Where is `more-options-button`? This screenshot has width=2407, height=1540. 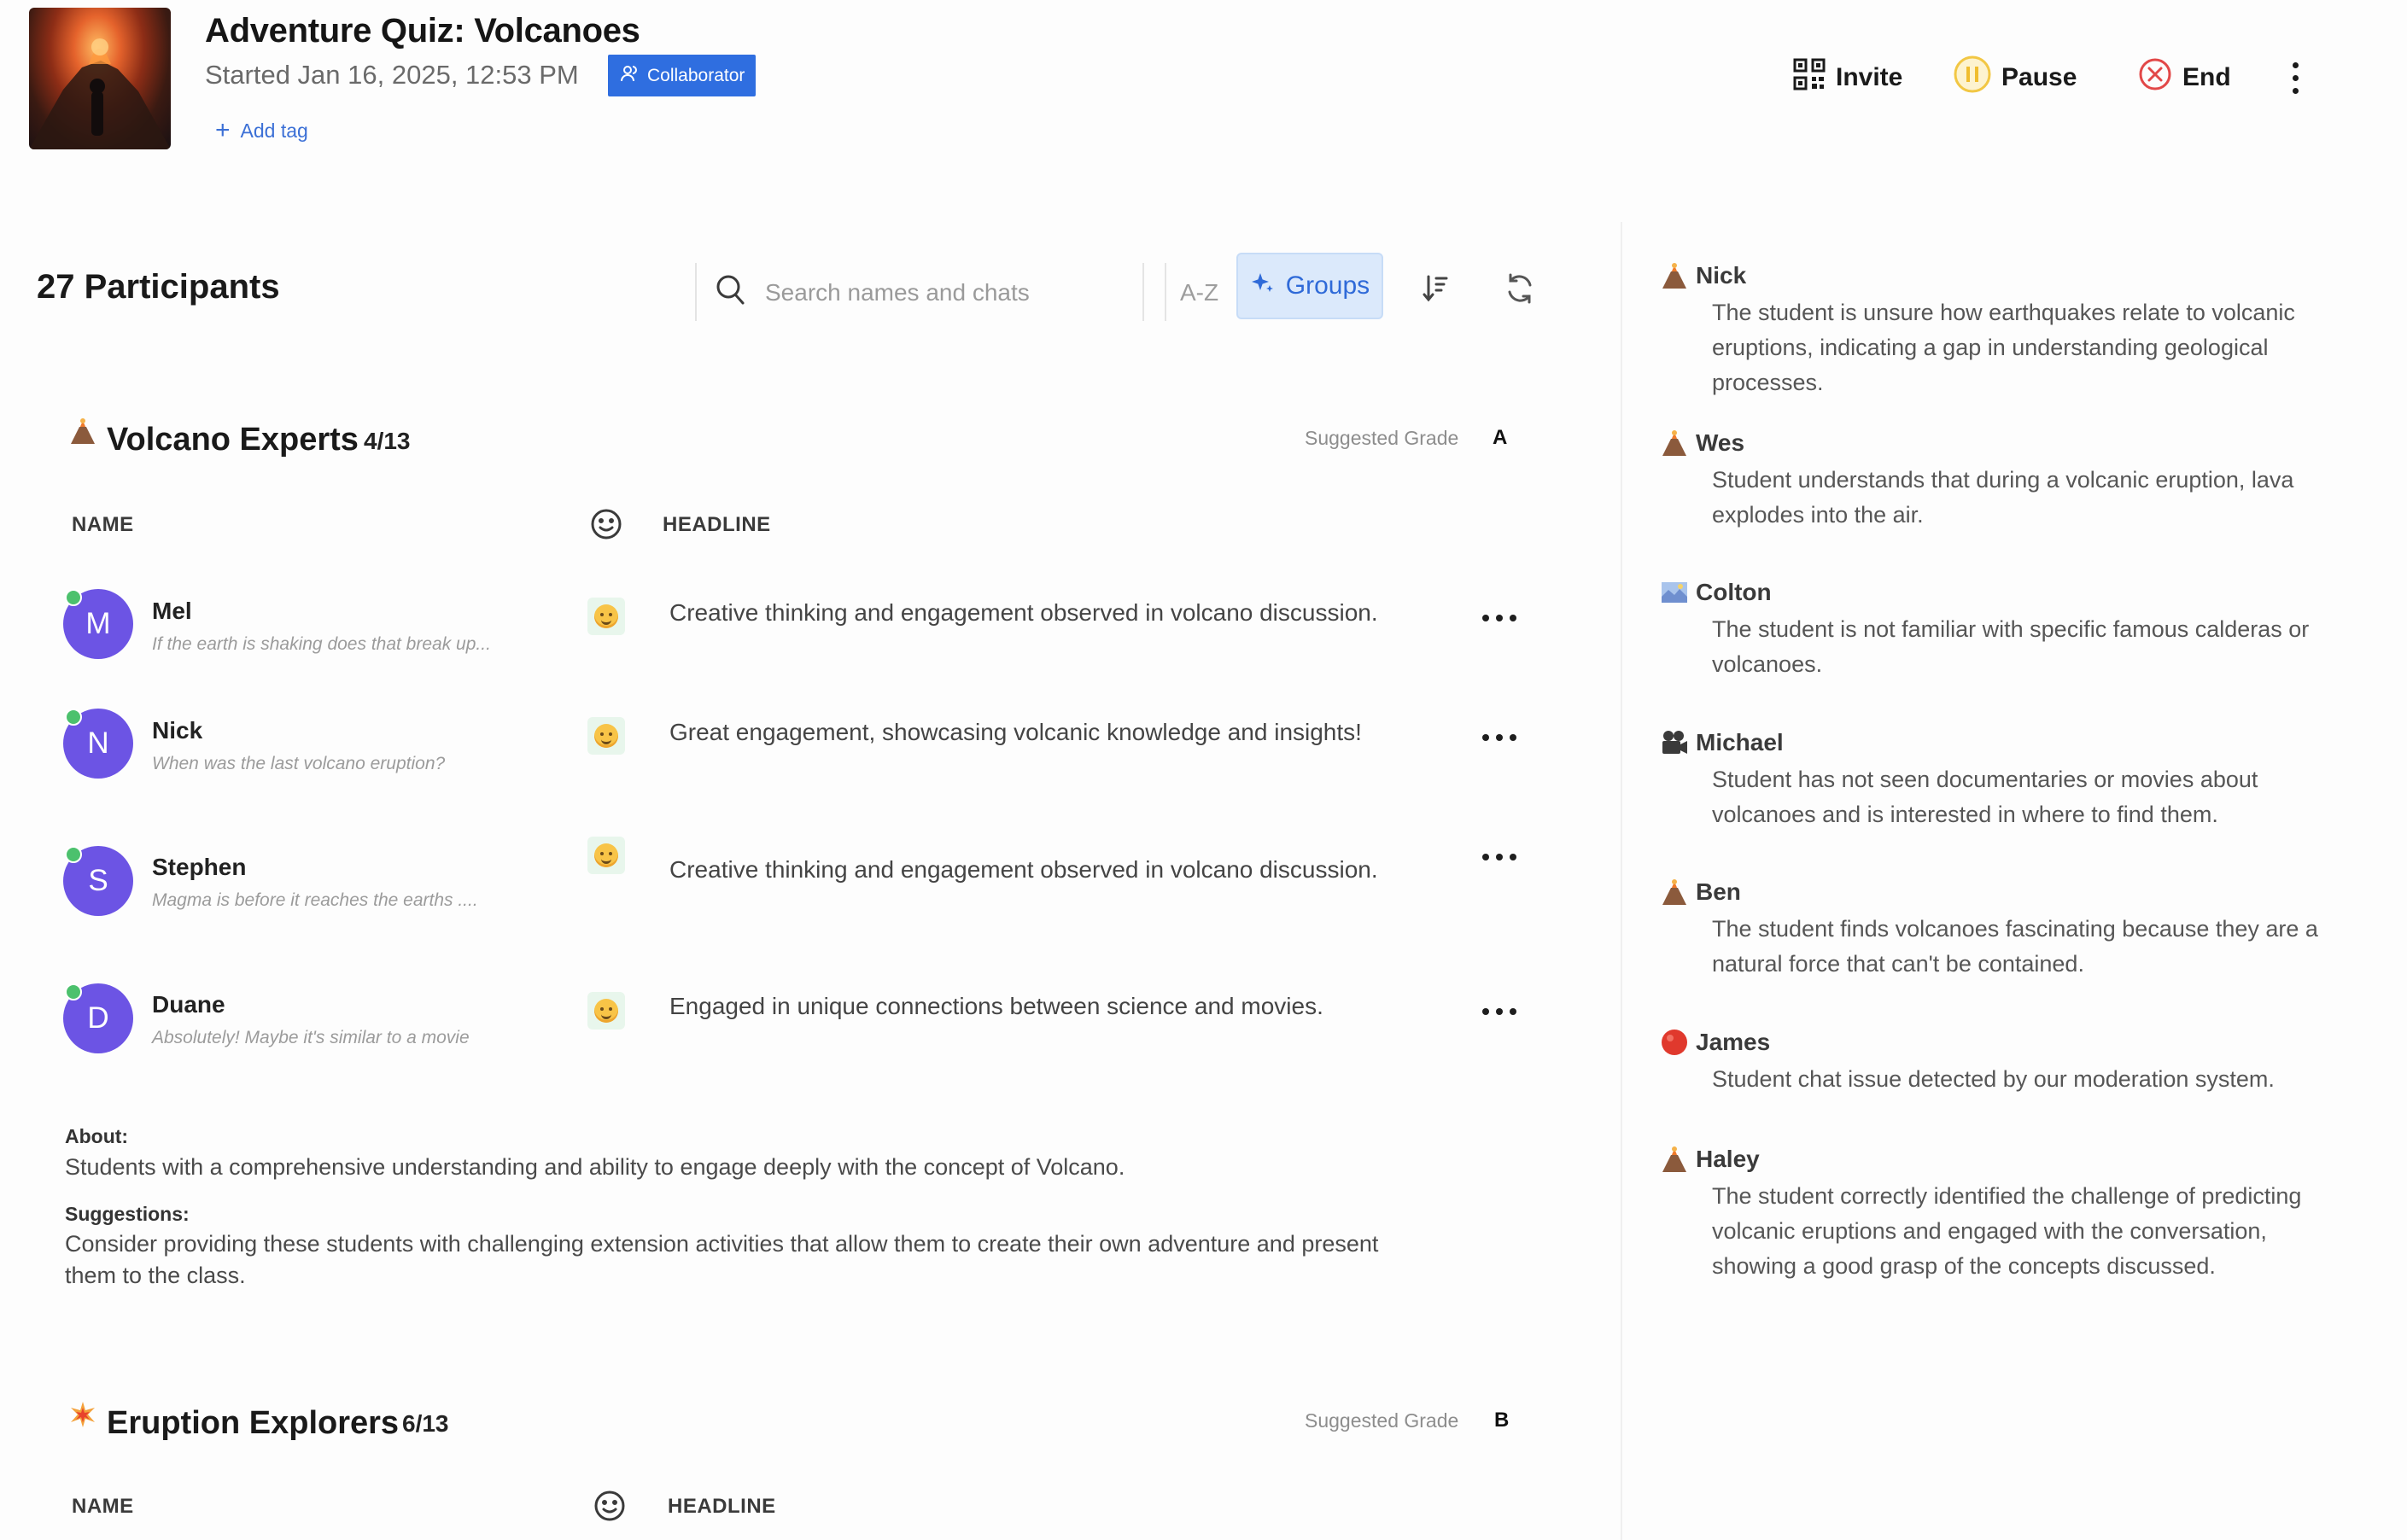 more-options-button is located at coordinates (2295, 77).